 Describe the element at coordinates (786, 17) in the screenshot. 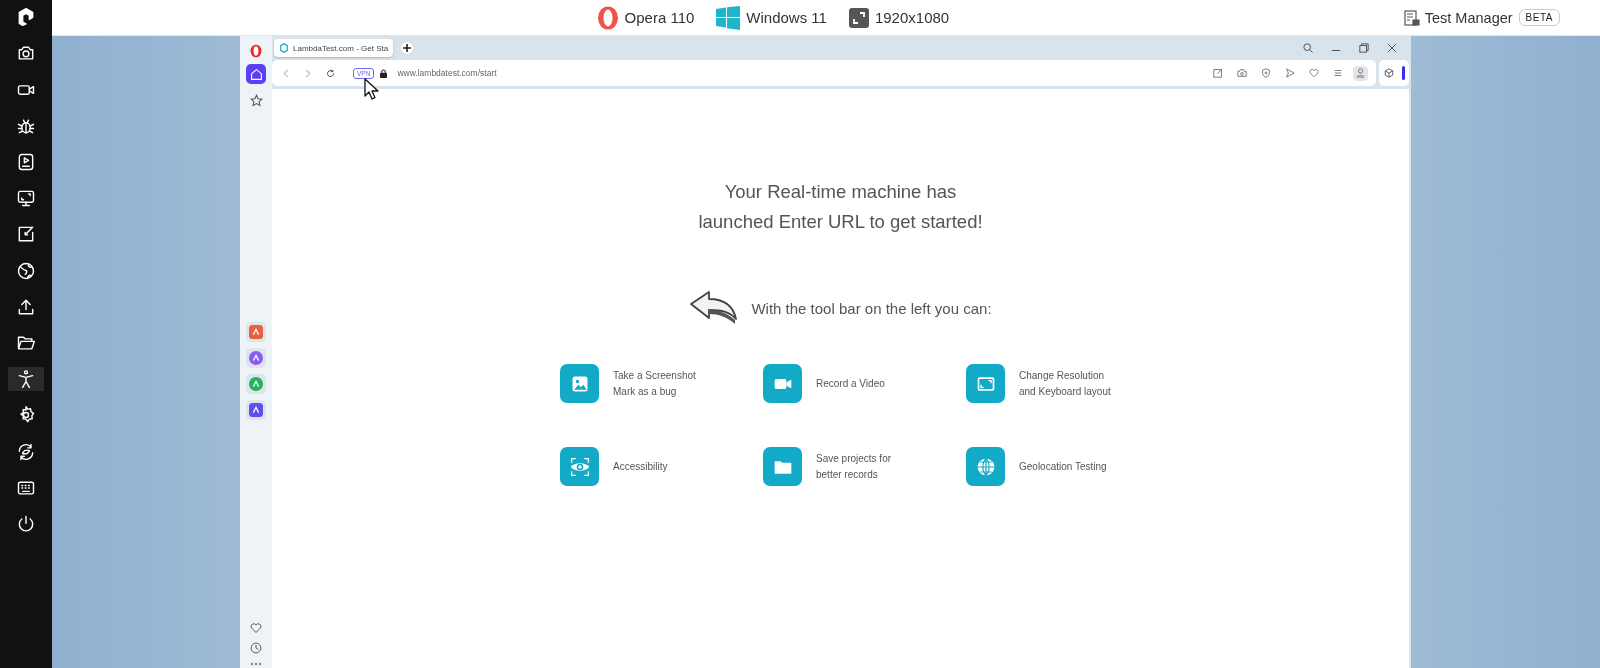

I see `os-version: Windows 11` at that location.